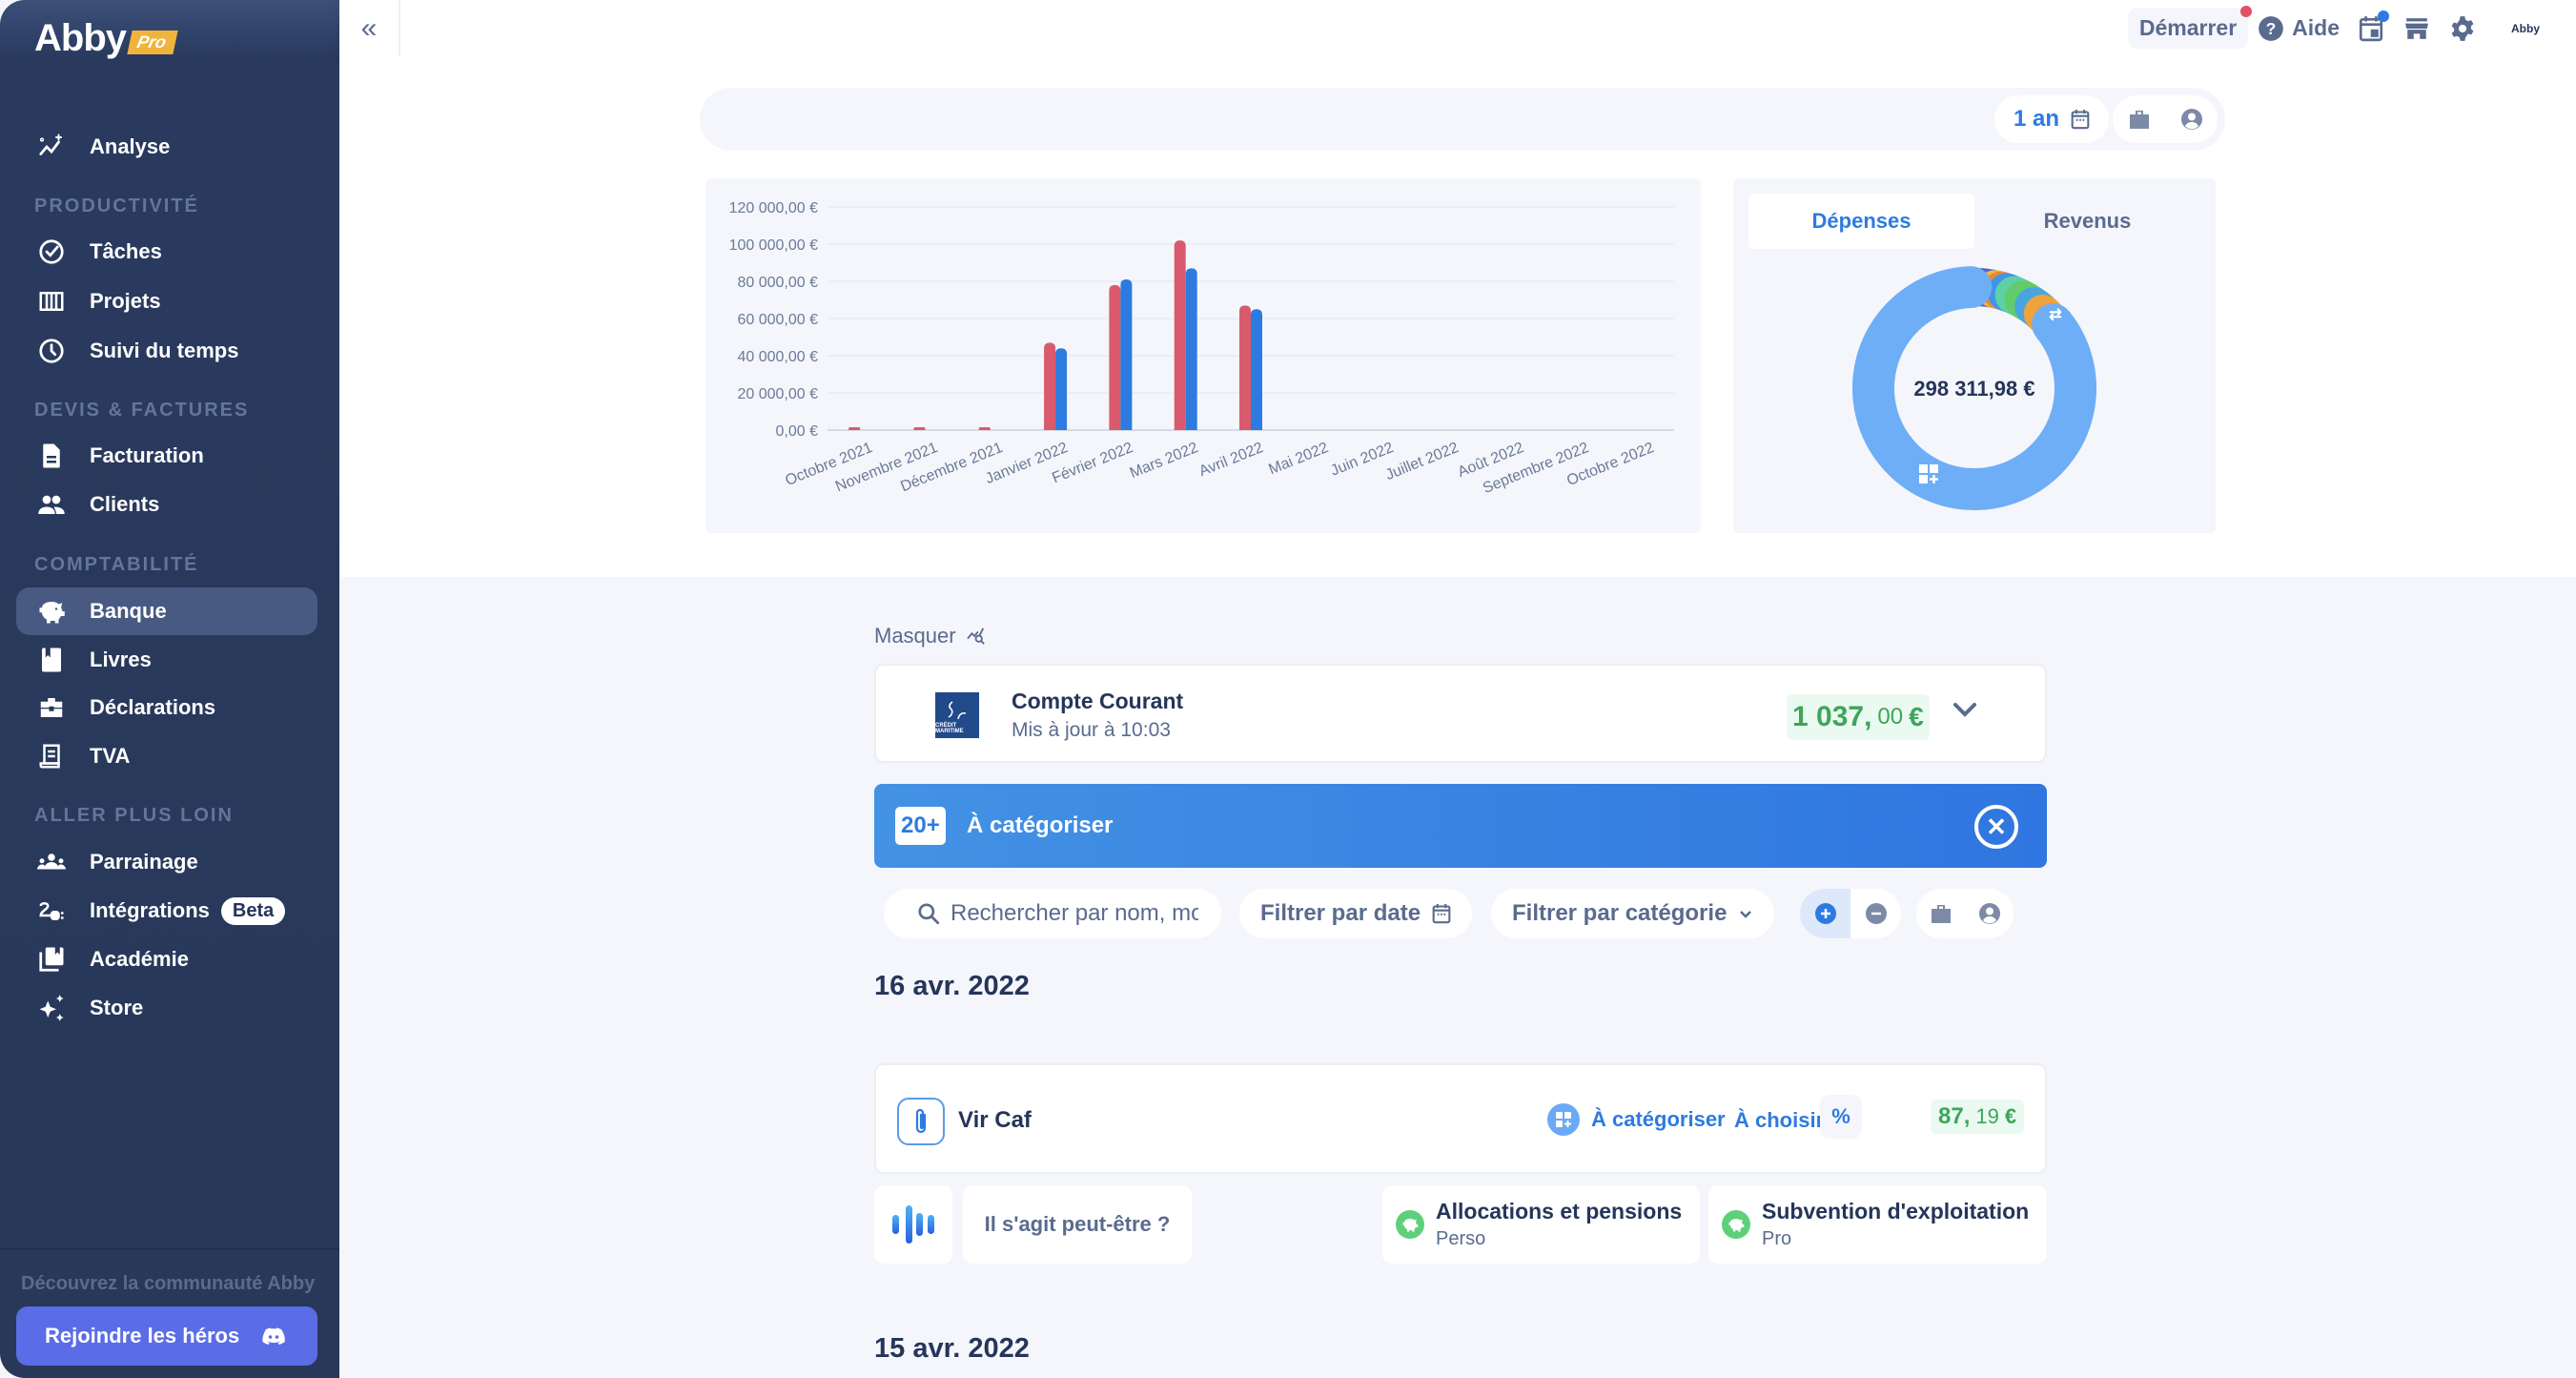  Describe the element at coordinates (1422, 461) in the screenshot. I see `x-tick-label: Juillet 2022` at that location.